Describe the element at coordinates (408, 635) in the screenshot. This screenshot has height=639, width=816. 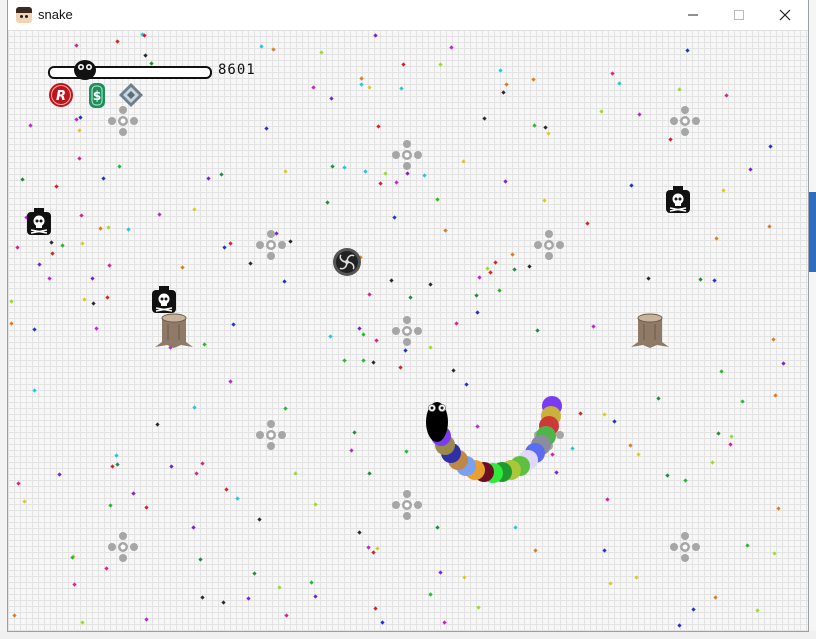
I see `desktop-bottom-edge` at that location.